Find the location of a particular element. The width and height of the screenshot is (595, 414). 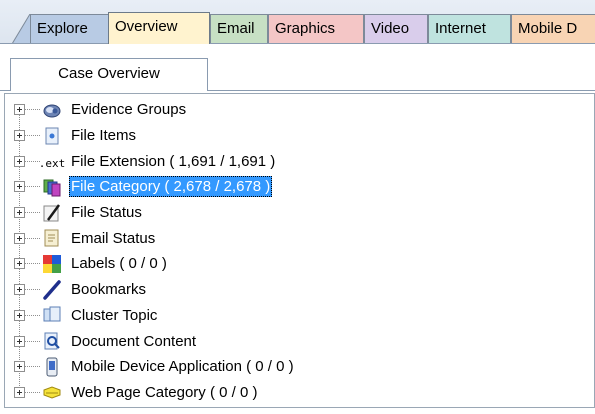

file-extension-icon: .ext is located at coordinates (52, 161).